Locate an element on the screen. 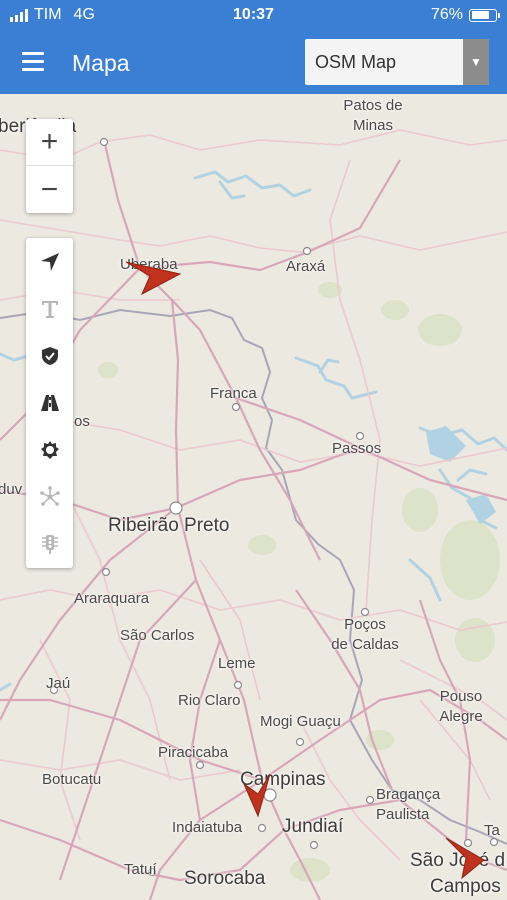 The height and width of the screenshot is (900, 507). gear-icon is located at coordinates (49, 449).